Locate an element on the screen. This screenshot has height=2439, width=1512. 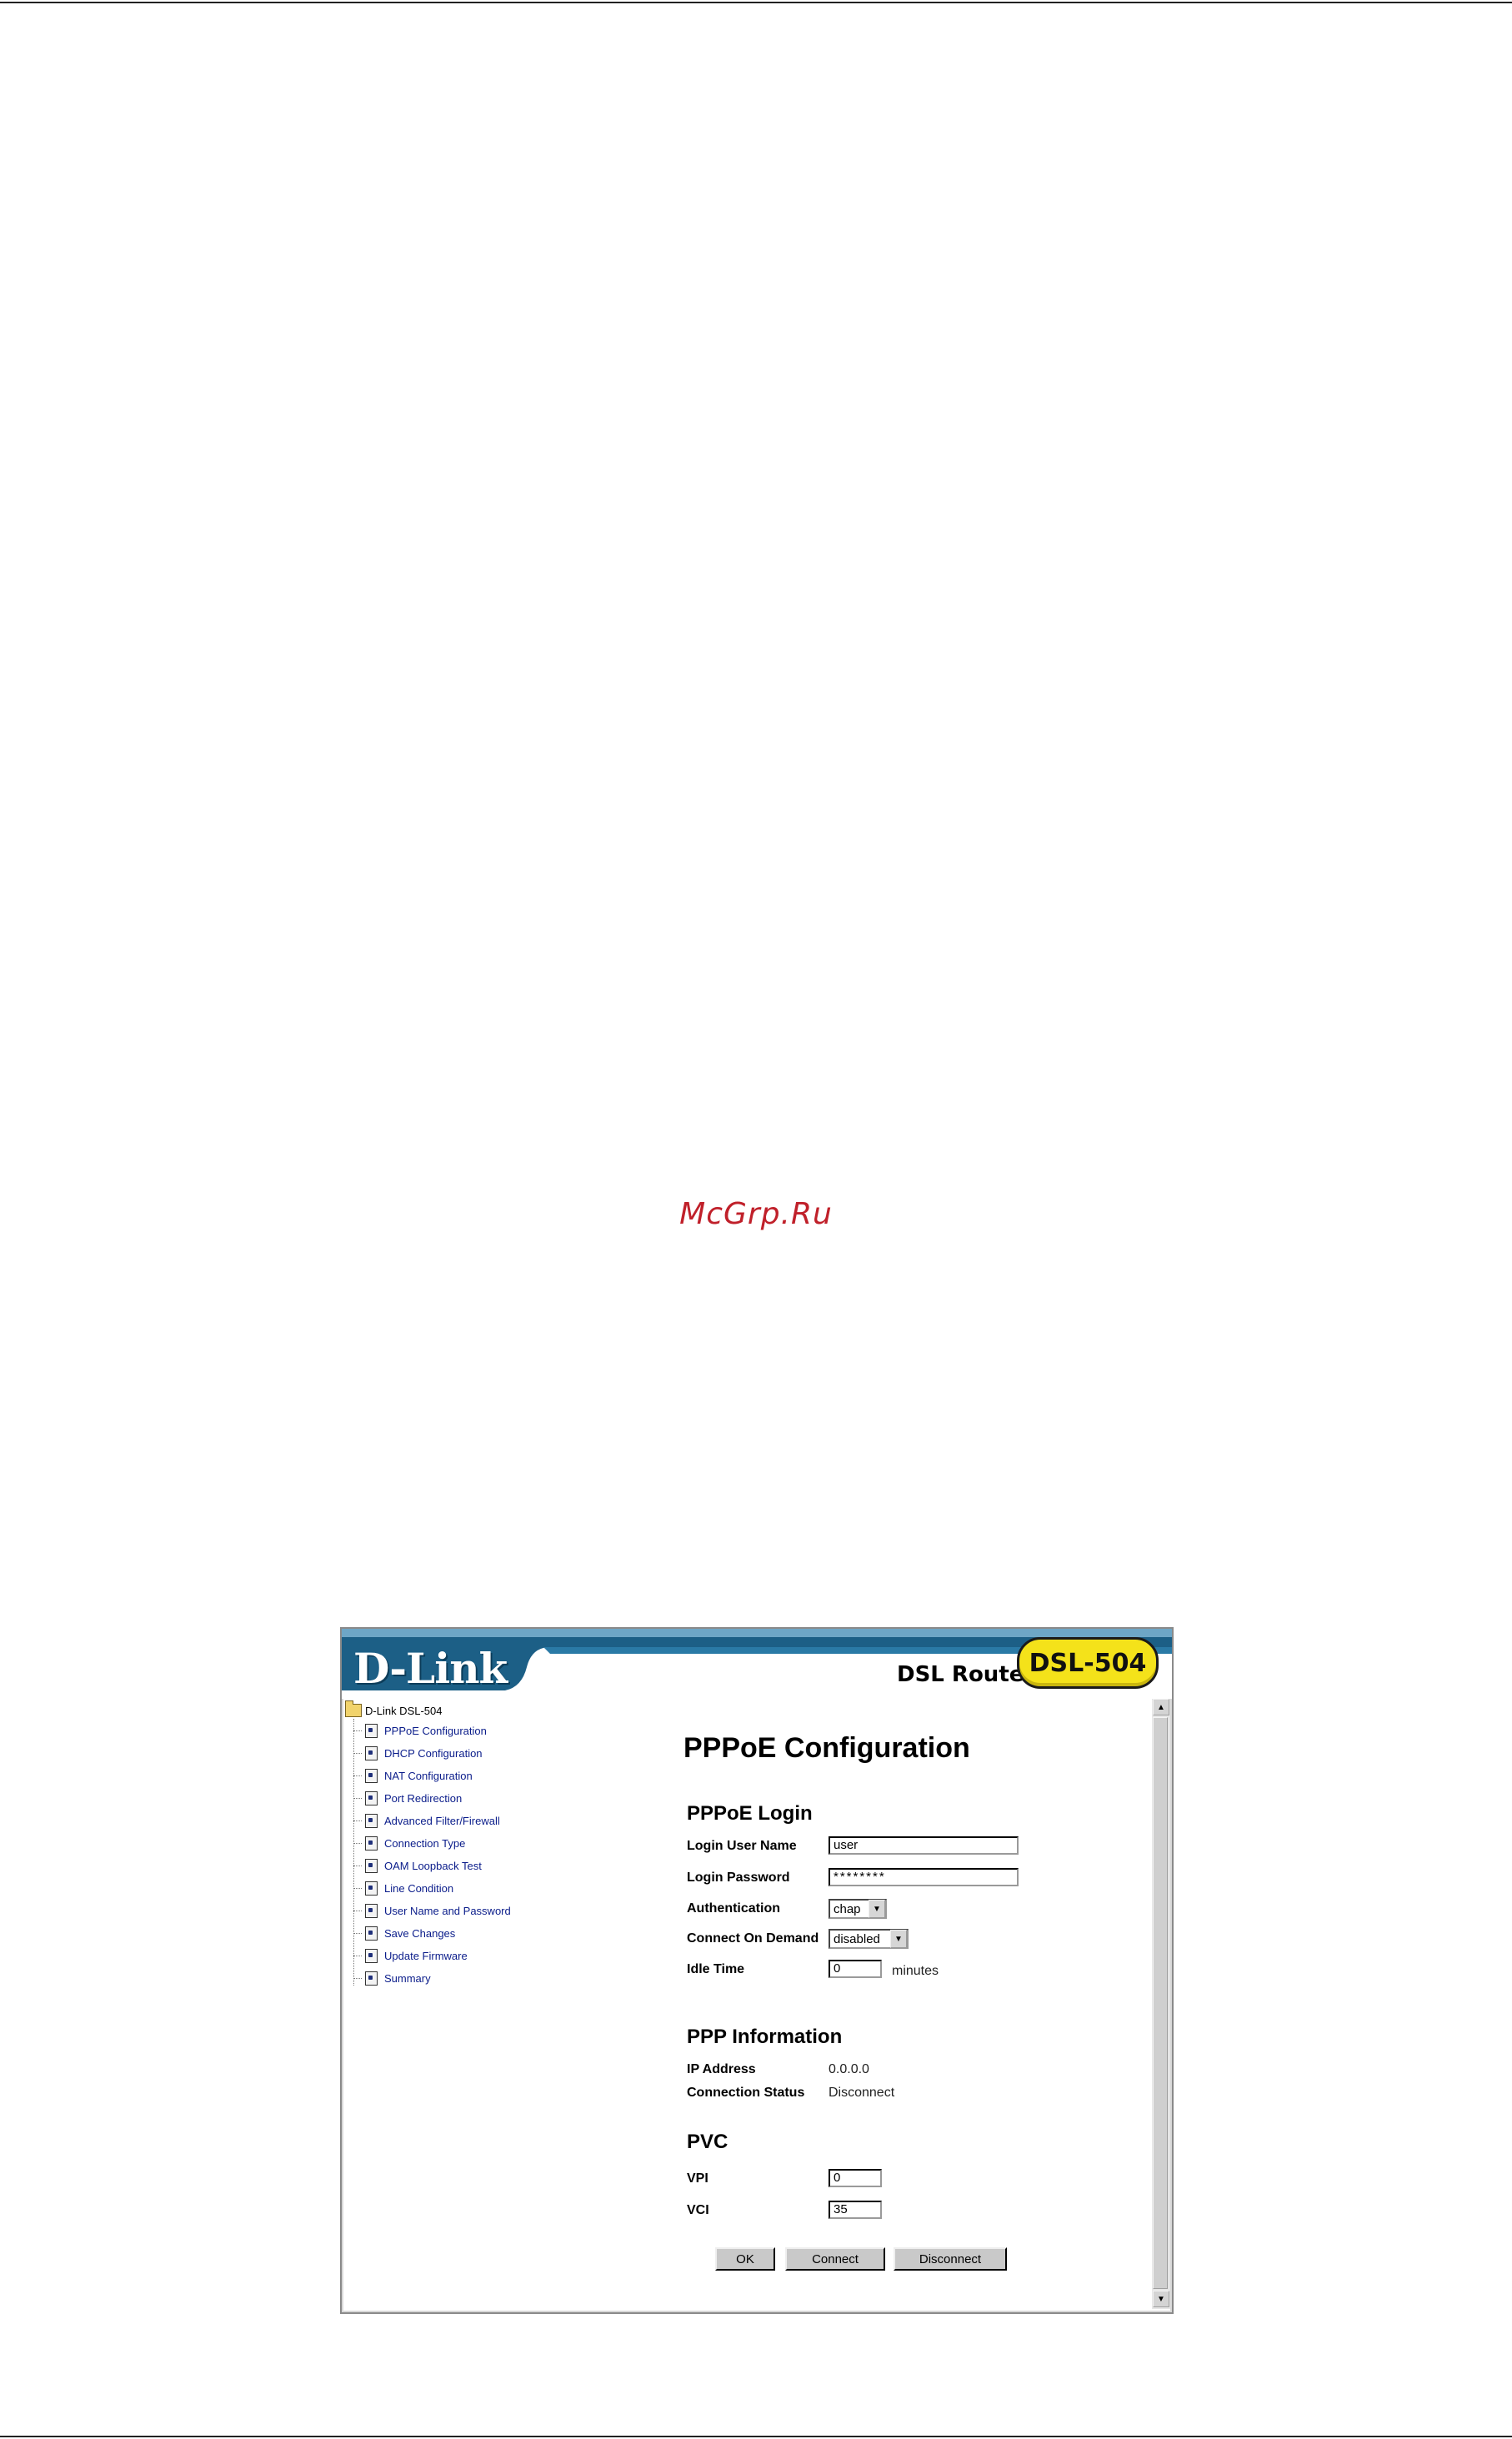
vertical-scrollbar: ▲ ▼ is located at coordinates (1161, 2004).